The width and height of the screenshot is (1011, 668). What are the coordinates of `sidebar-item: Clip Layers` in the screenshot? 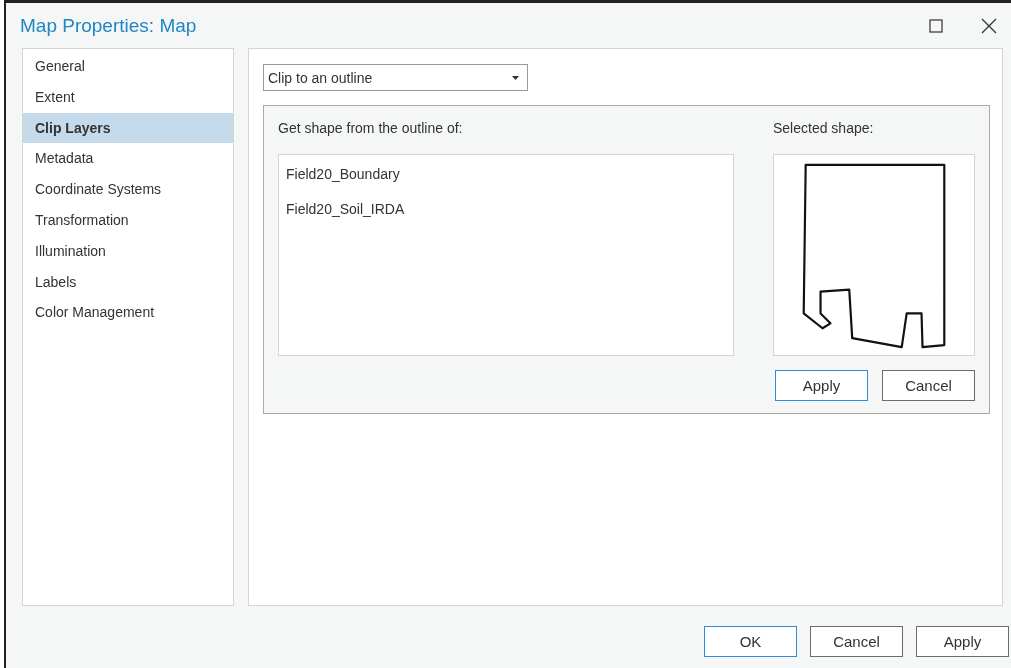 It's located at (128, 128).